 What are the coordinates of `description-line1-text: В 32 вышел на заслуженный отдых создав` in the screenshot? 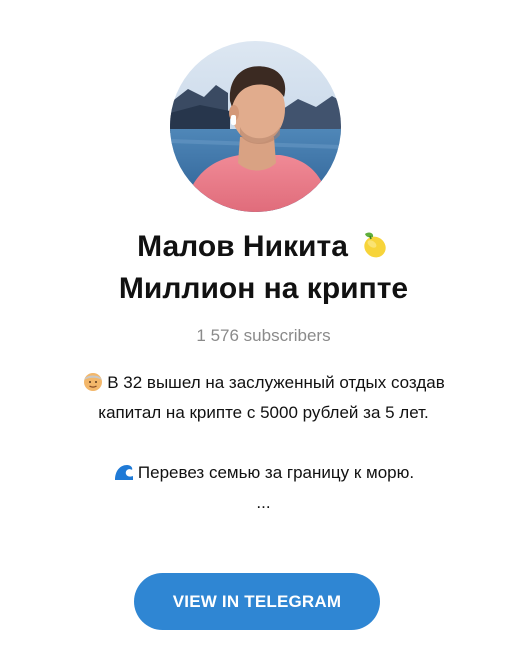 It's located at (276, 382).